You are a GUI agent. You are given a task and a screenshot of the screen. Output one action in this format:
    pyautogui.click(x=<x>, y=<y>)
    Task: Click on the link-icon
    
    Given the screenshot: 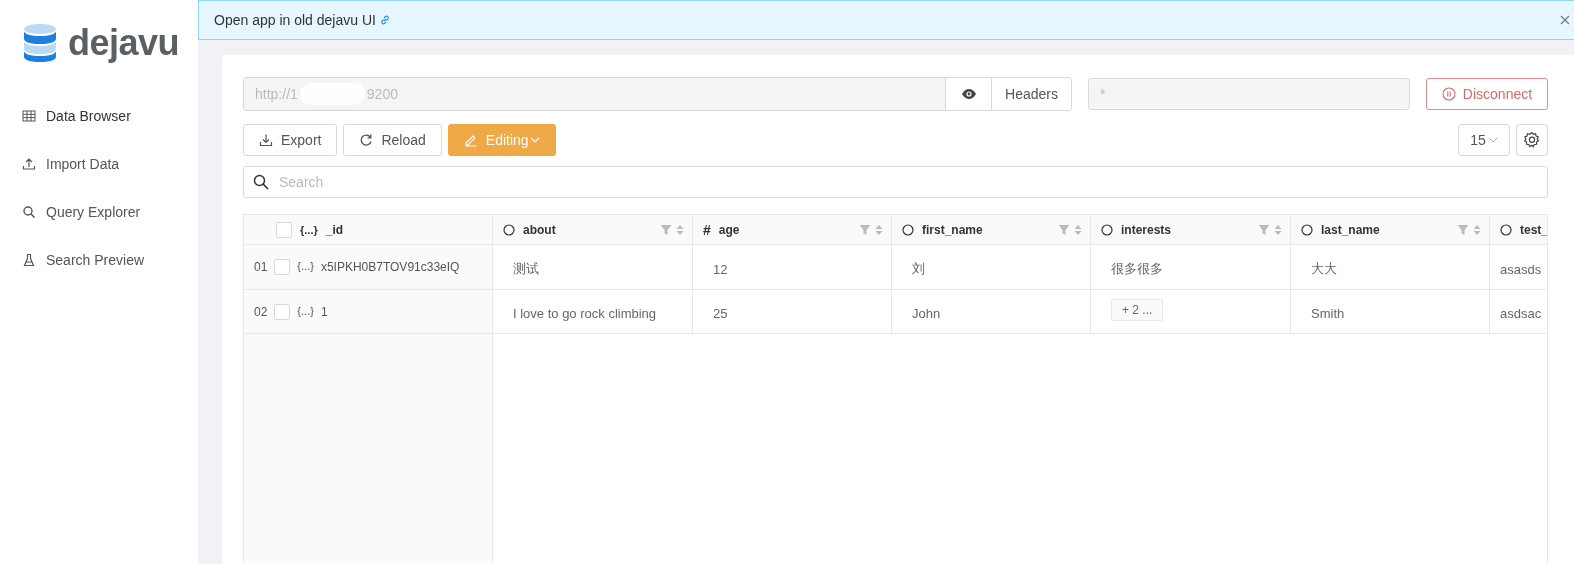 What is the action you would take?
    pyautogui.click(x=384, y=20)
    